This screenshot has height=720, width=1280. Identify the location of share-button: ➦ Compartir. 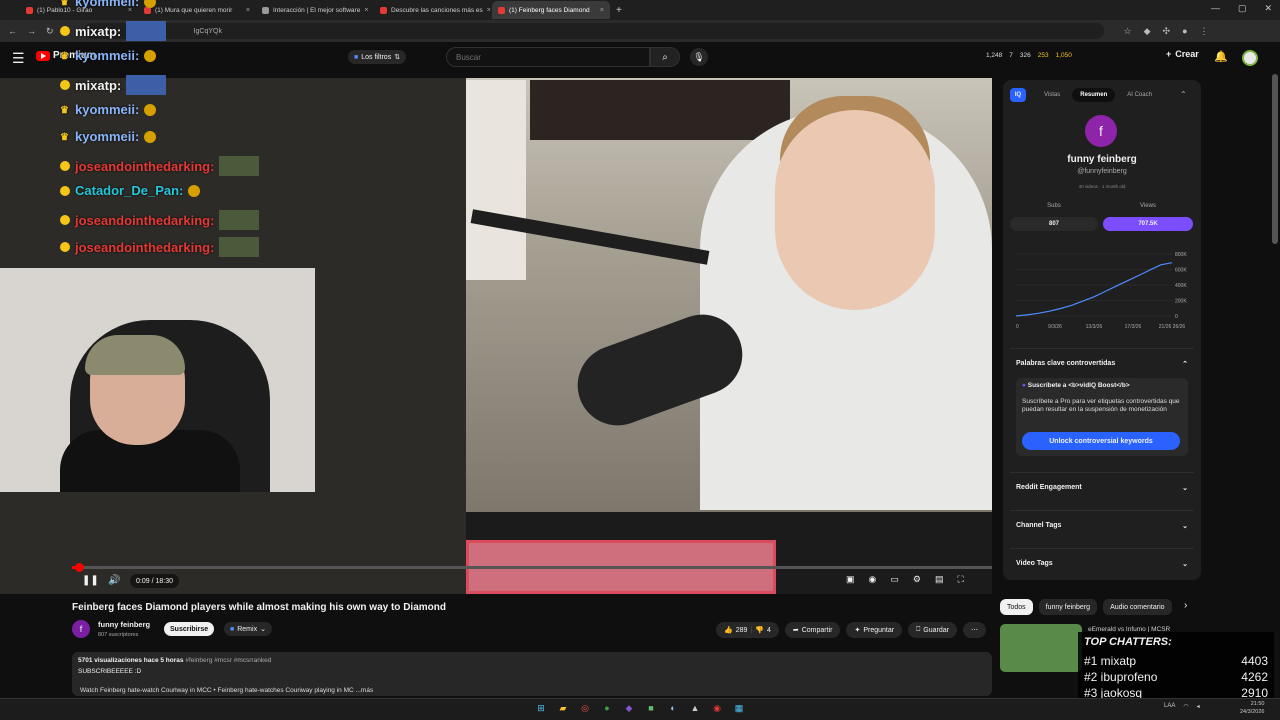
(812, 630).